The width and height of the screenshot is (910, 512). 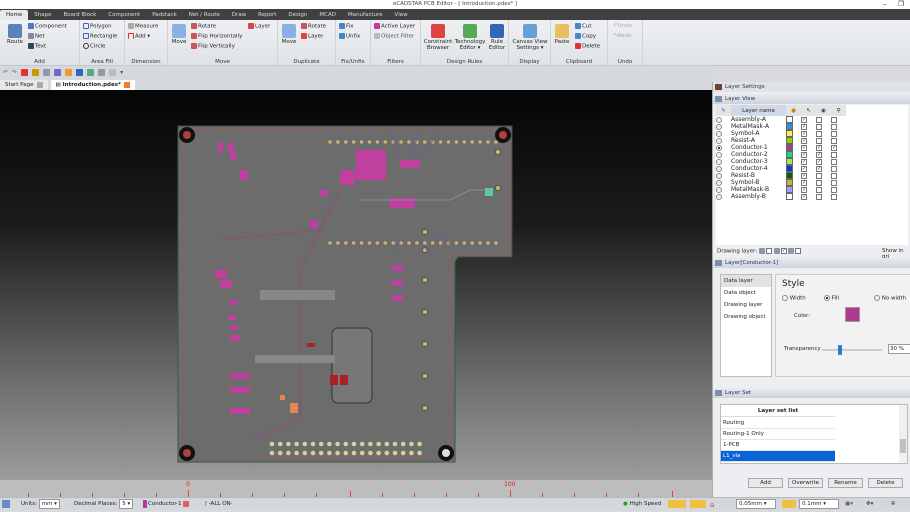 I want to click on layer-set-header: Layer Set, so click(x=811, y=393).